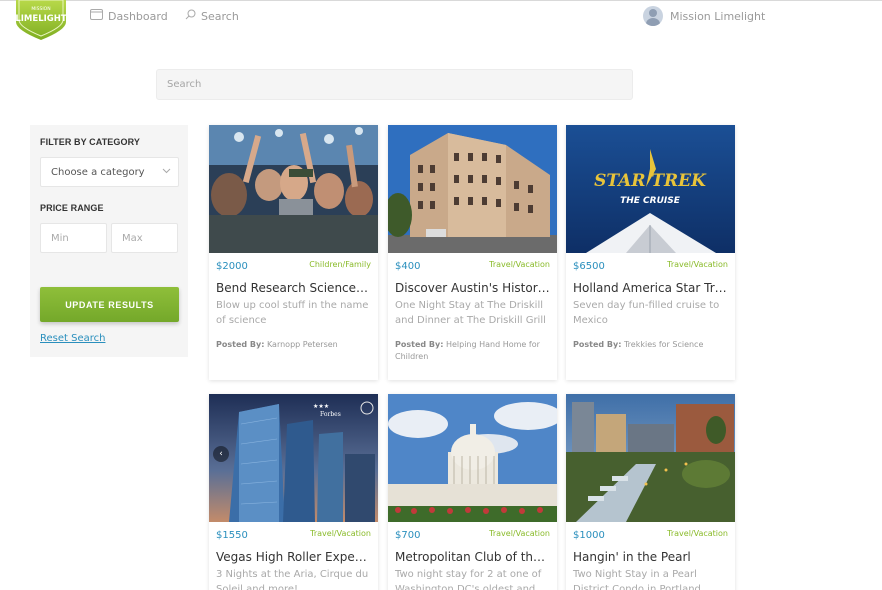  I want to click on card-price: $1550, so click(232, 535).